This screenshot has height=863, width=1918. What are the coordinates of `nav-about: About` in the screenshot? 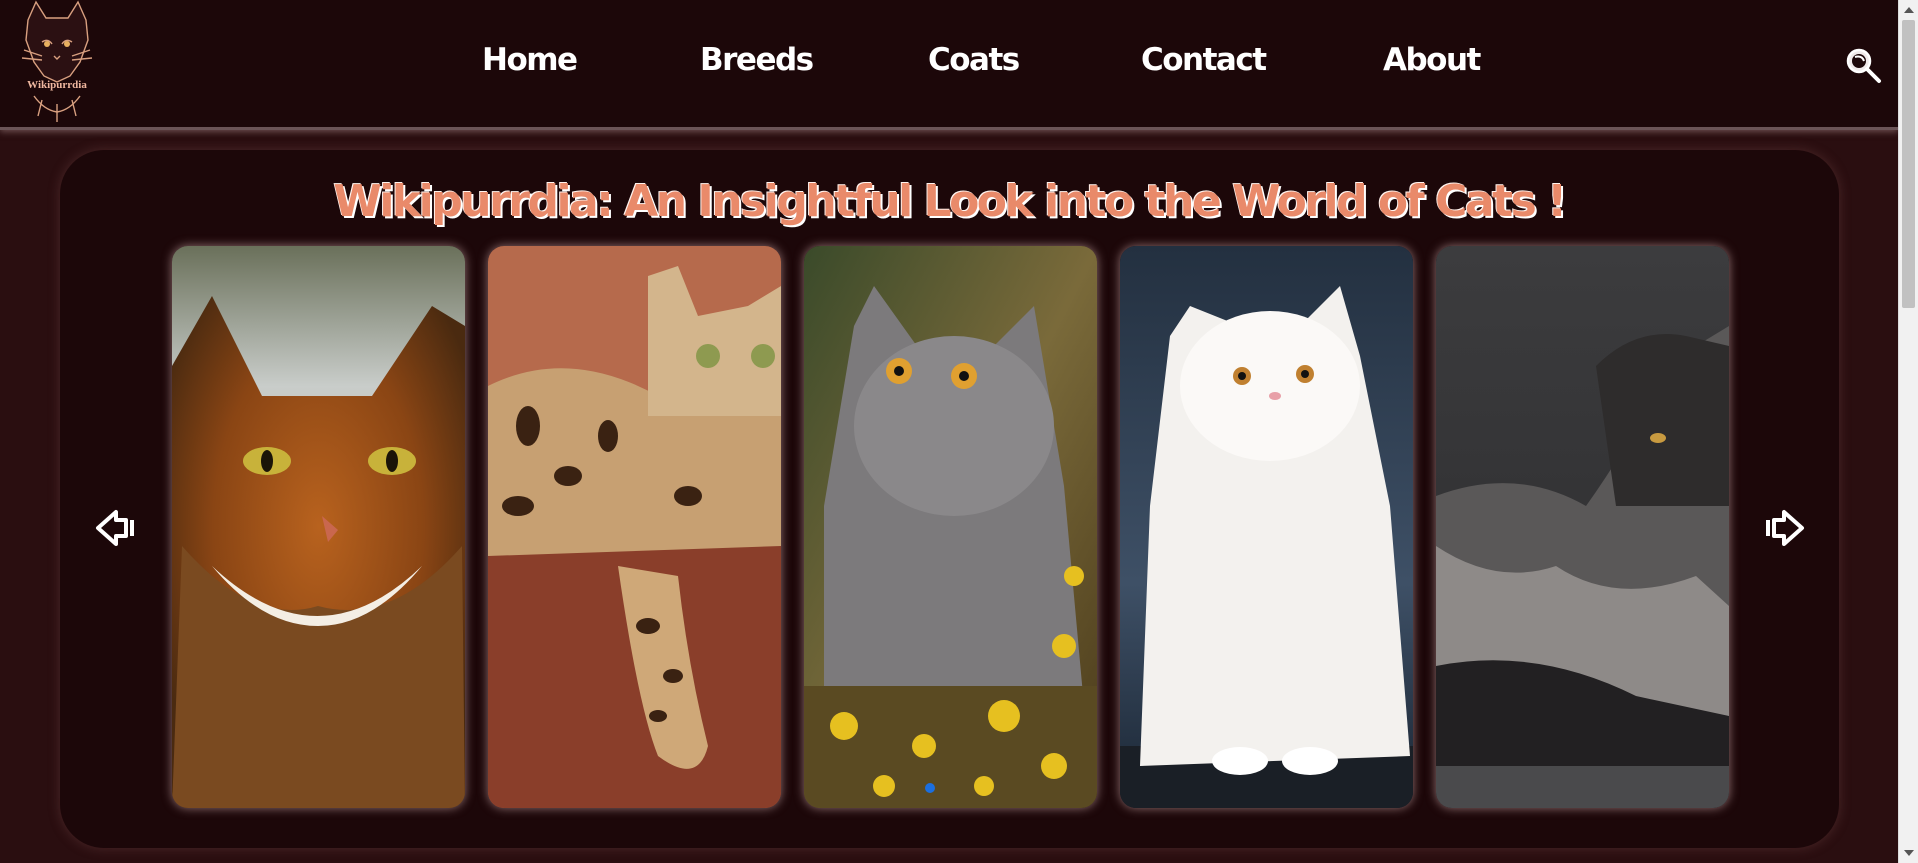 It's located at (1432, 60).